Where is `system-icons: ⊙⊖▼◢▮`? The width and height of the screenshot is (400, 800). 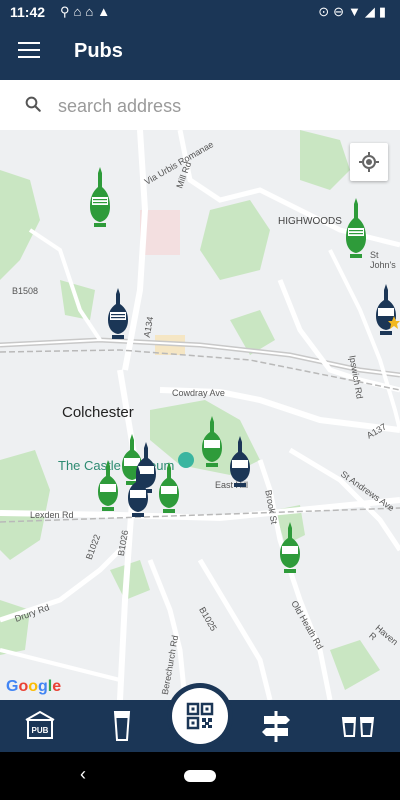 system-icons: ⊙⊖▼◢▮ is located at coordinates (354, 11).